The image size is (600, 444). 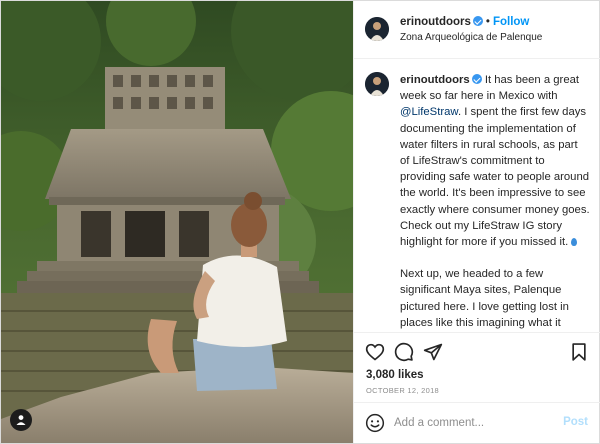 What do you see at coordinates (579, 352) in the screenshot?
I see `bookmark-icon` at bounding box center [579, 352].